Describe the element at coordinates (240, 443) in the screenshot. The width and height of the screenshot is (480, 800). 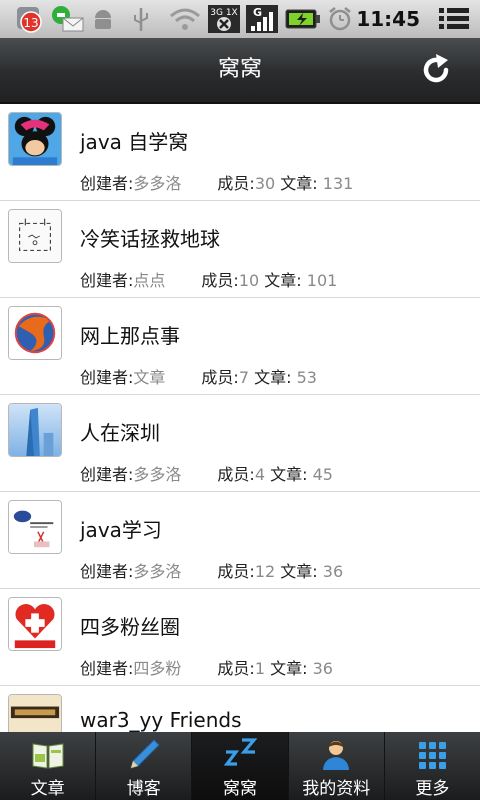
I see `list-item: 人在深圳 创建者:多多洛 成员:4 文章: 45` at that location.